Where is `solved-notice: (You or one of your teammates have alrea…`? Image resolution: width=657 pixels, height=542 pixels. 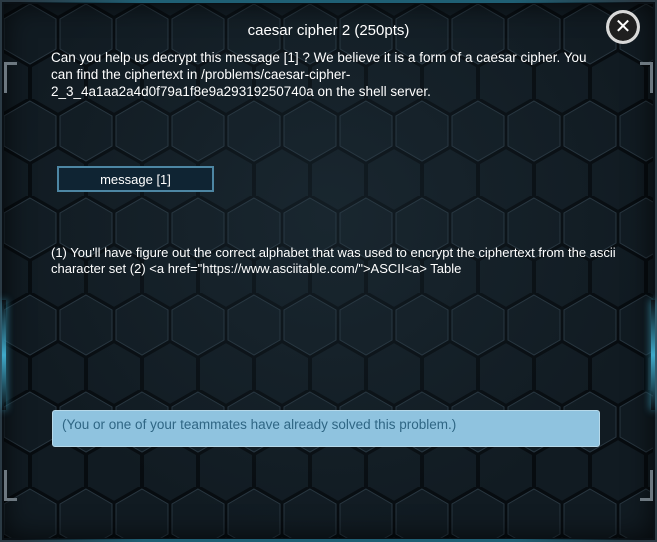 solved-notice: (You or one of your teammates have alrea… is located at coordinates (326, 428).